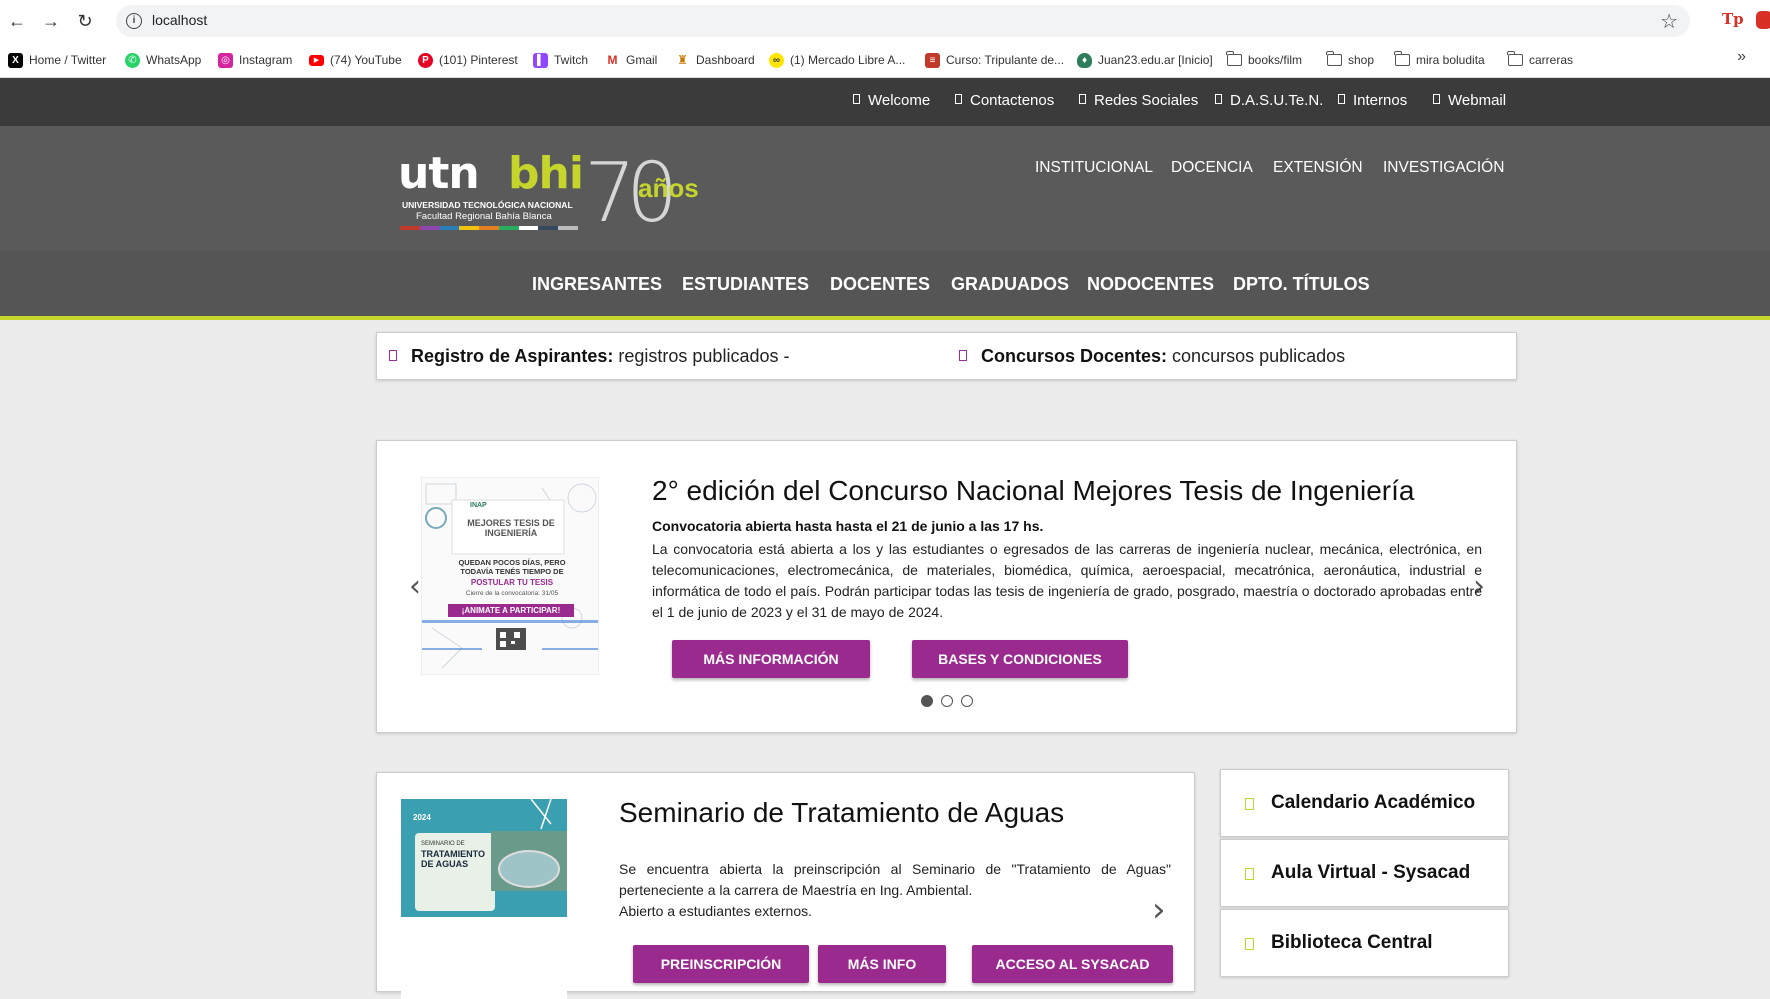 This screenshot has height=999, width=1770. I want to click on seminario-next-icon: ›, so click(1159, 910).